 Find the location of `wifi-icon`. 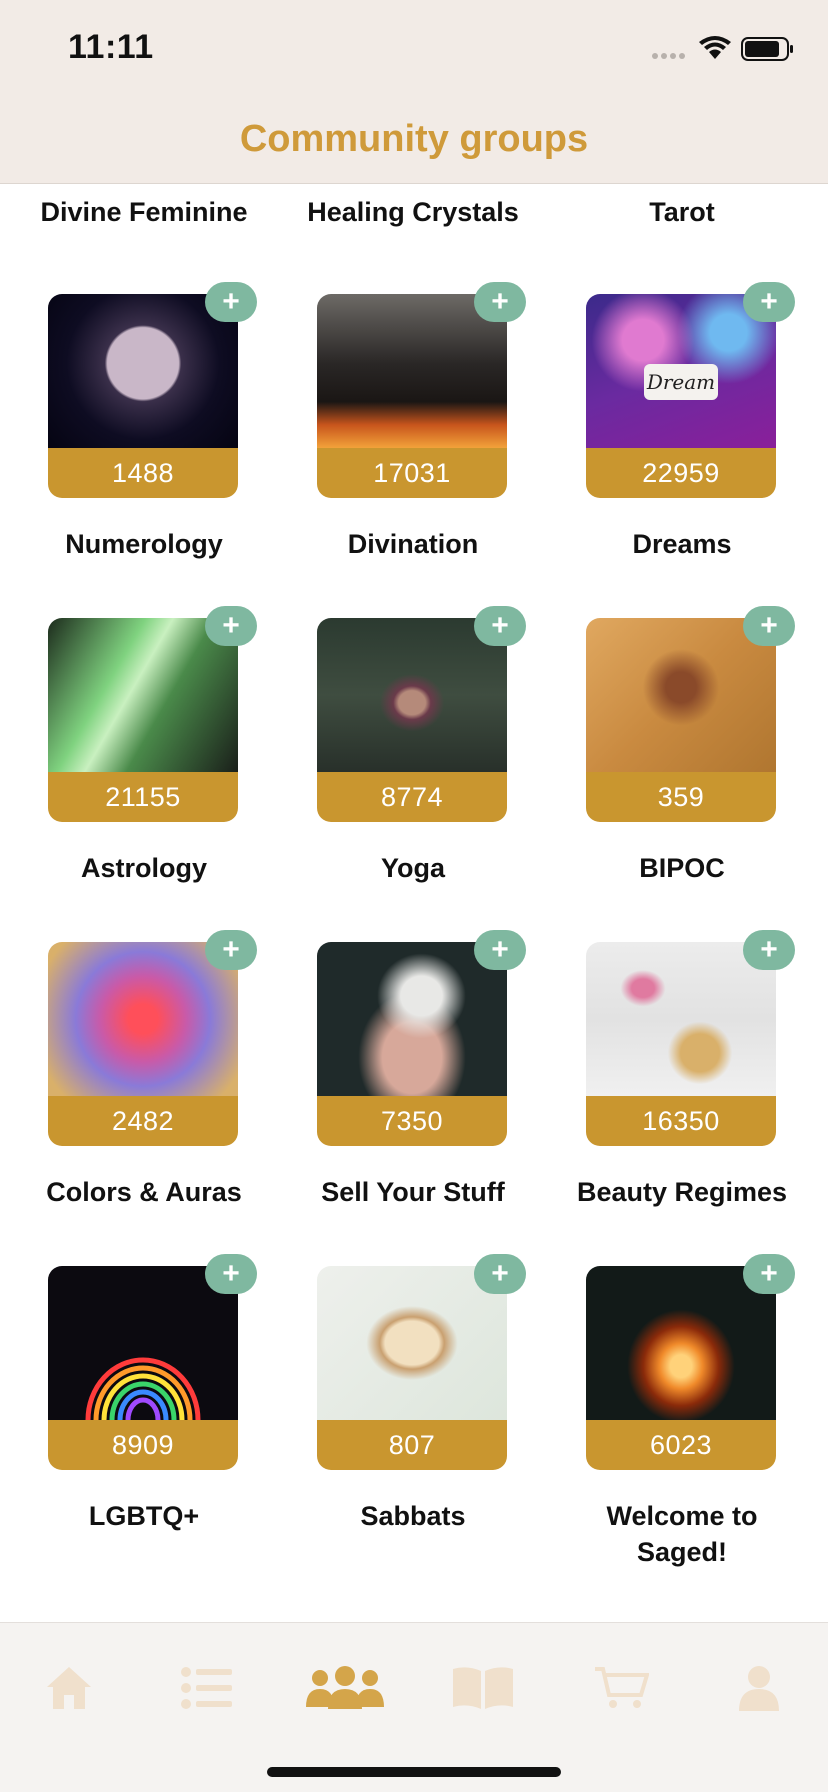

wifi-icon is located at coordinates (715, 47).